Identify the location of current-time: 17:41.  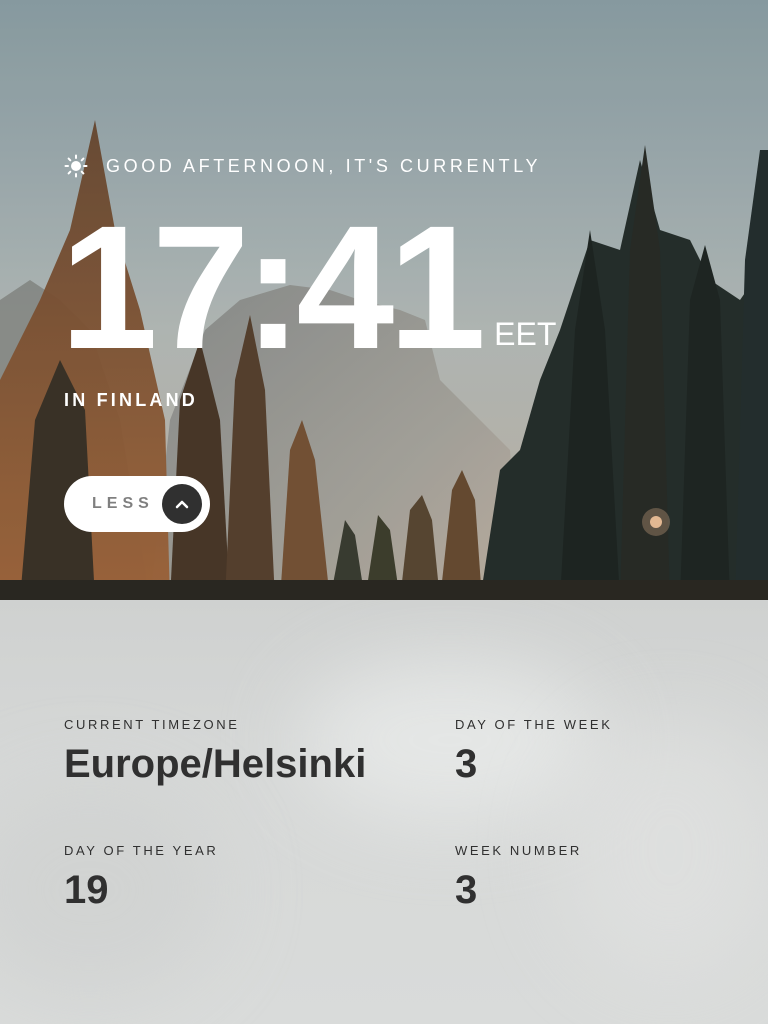
(273, 288).